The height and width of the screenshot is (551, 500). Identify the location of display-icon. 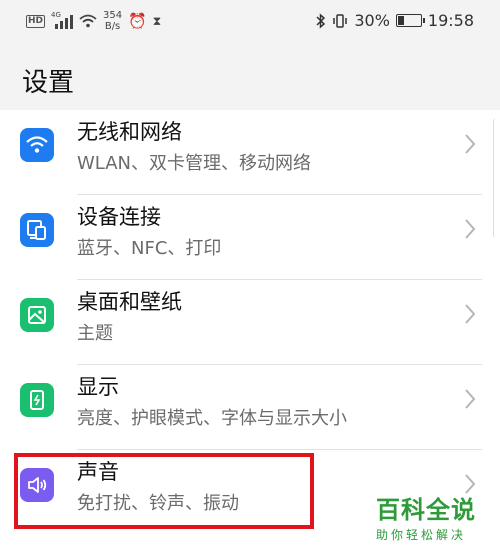
(37, 400).